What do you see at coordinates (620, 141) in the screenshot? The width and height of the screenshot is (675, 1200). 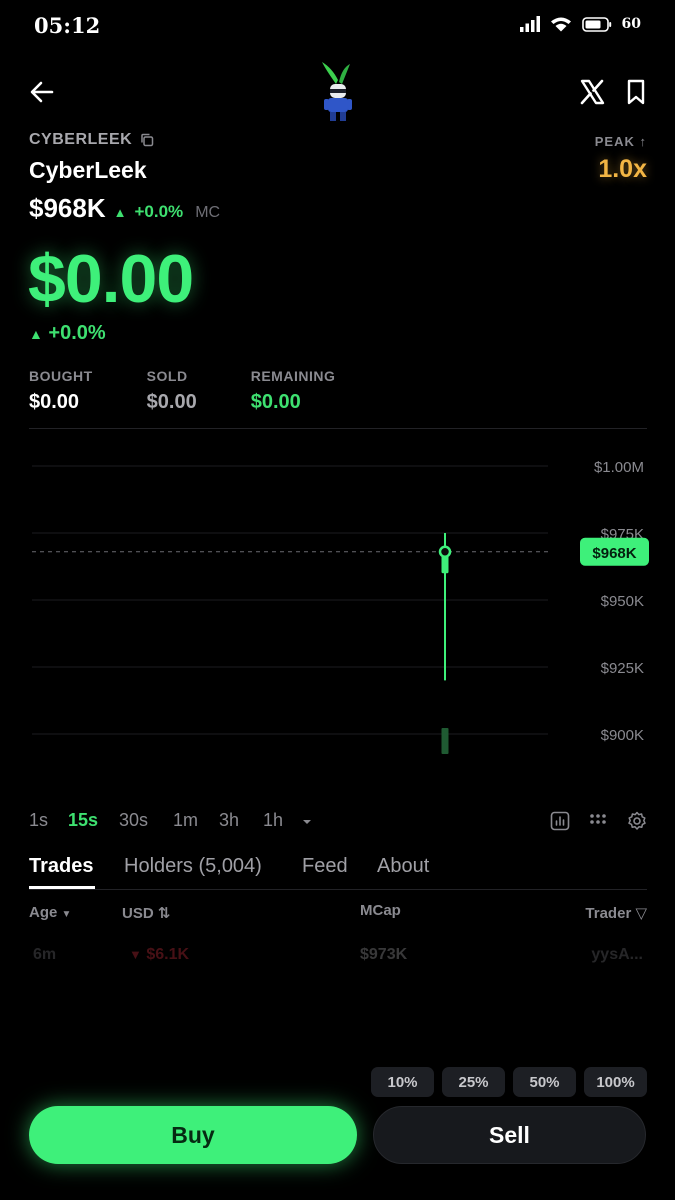 I see `peak-label: PEAK ↑` at bounding box center [620, 141].